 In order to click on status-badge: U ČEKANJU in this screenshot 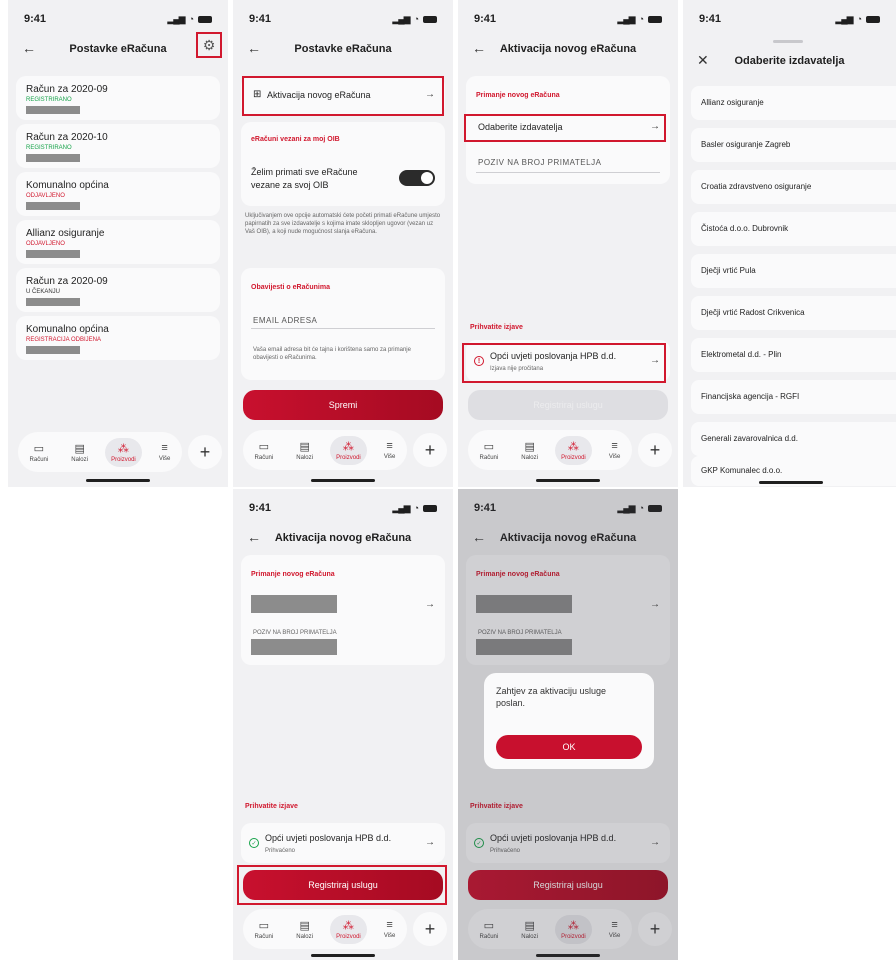, I will do `click(43, 292)`.